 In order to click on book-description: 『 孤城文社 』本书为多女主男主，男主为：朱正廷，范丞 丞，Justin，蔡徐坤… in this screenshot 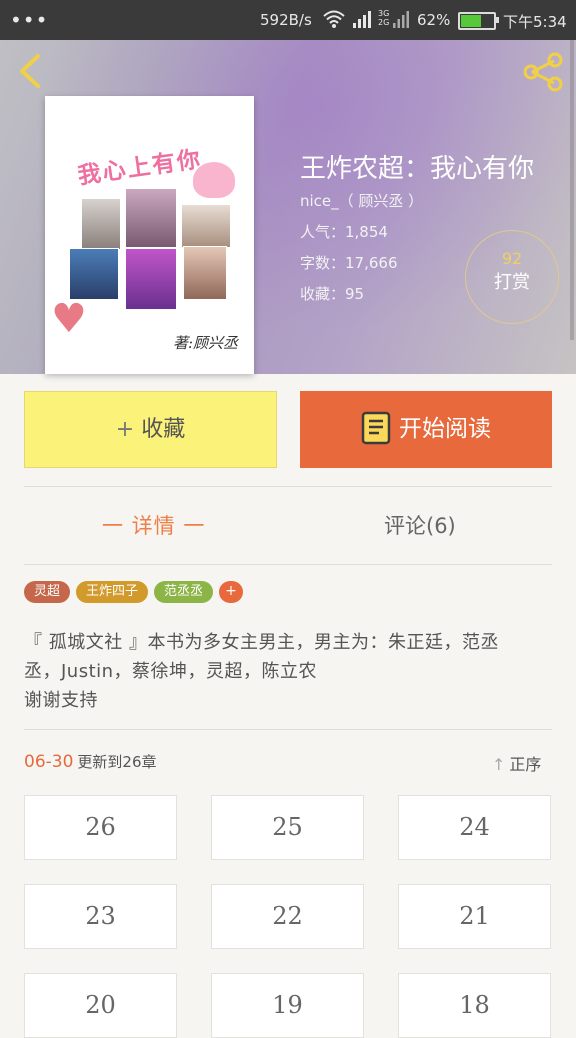, I will do `click(291, 671)`.